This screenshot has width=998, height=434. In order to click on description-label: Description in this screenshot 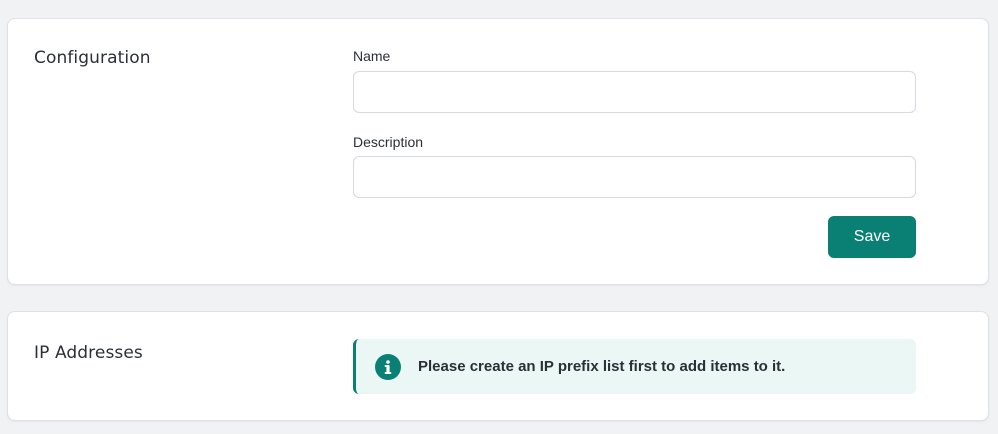, I will do `click(388, 142)`.